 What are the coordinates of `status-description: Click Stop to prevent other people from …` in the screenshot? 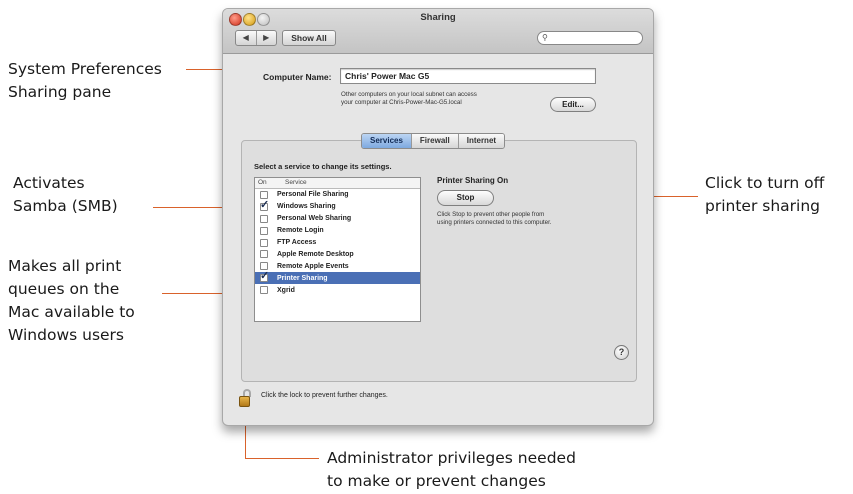 It's located at (494, 219).